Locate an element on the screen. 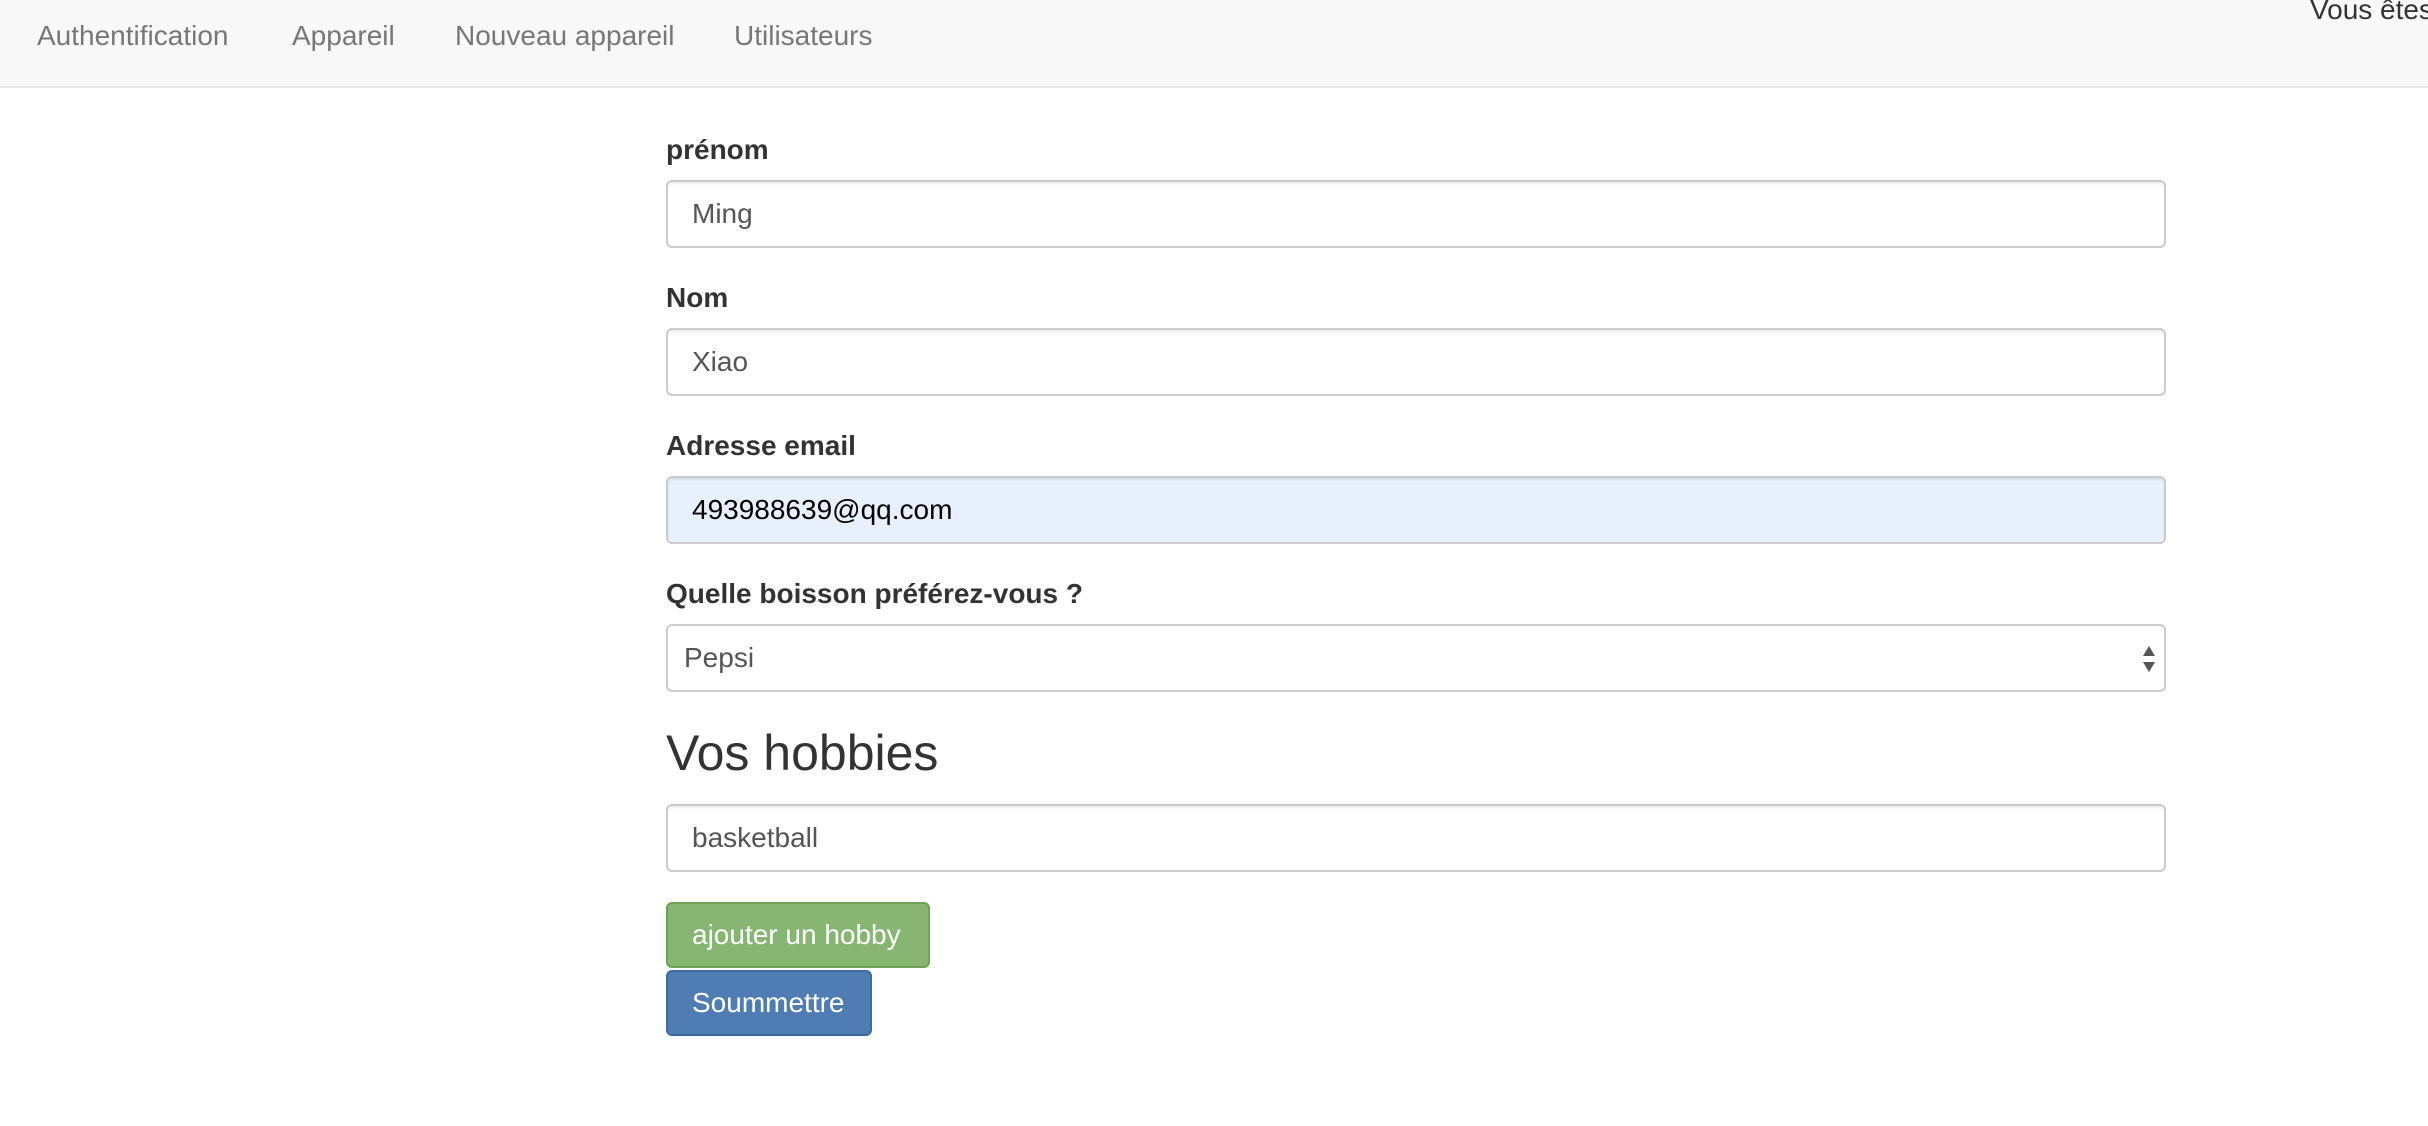  add-hobby-button: ajouter un hobby is located at coordinates (798, 935).